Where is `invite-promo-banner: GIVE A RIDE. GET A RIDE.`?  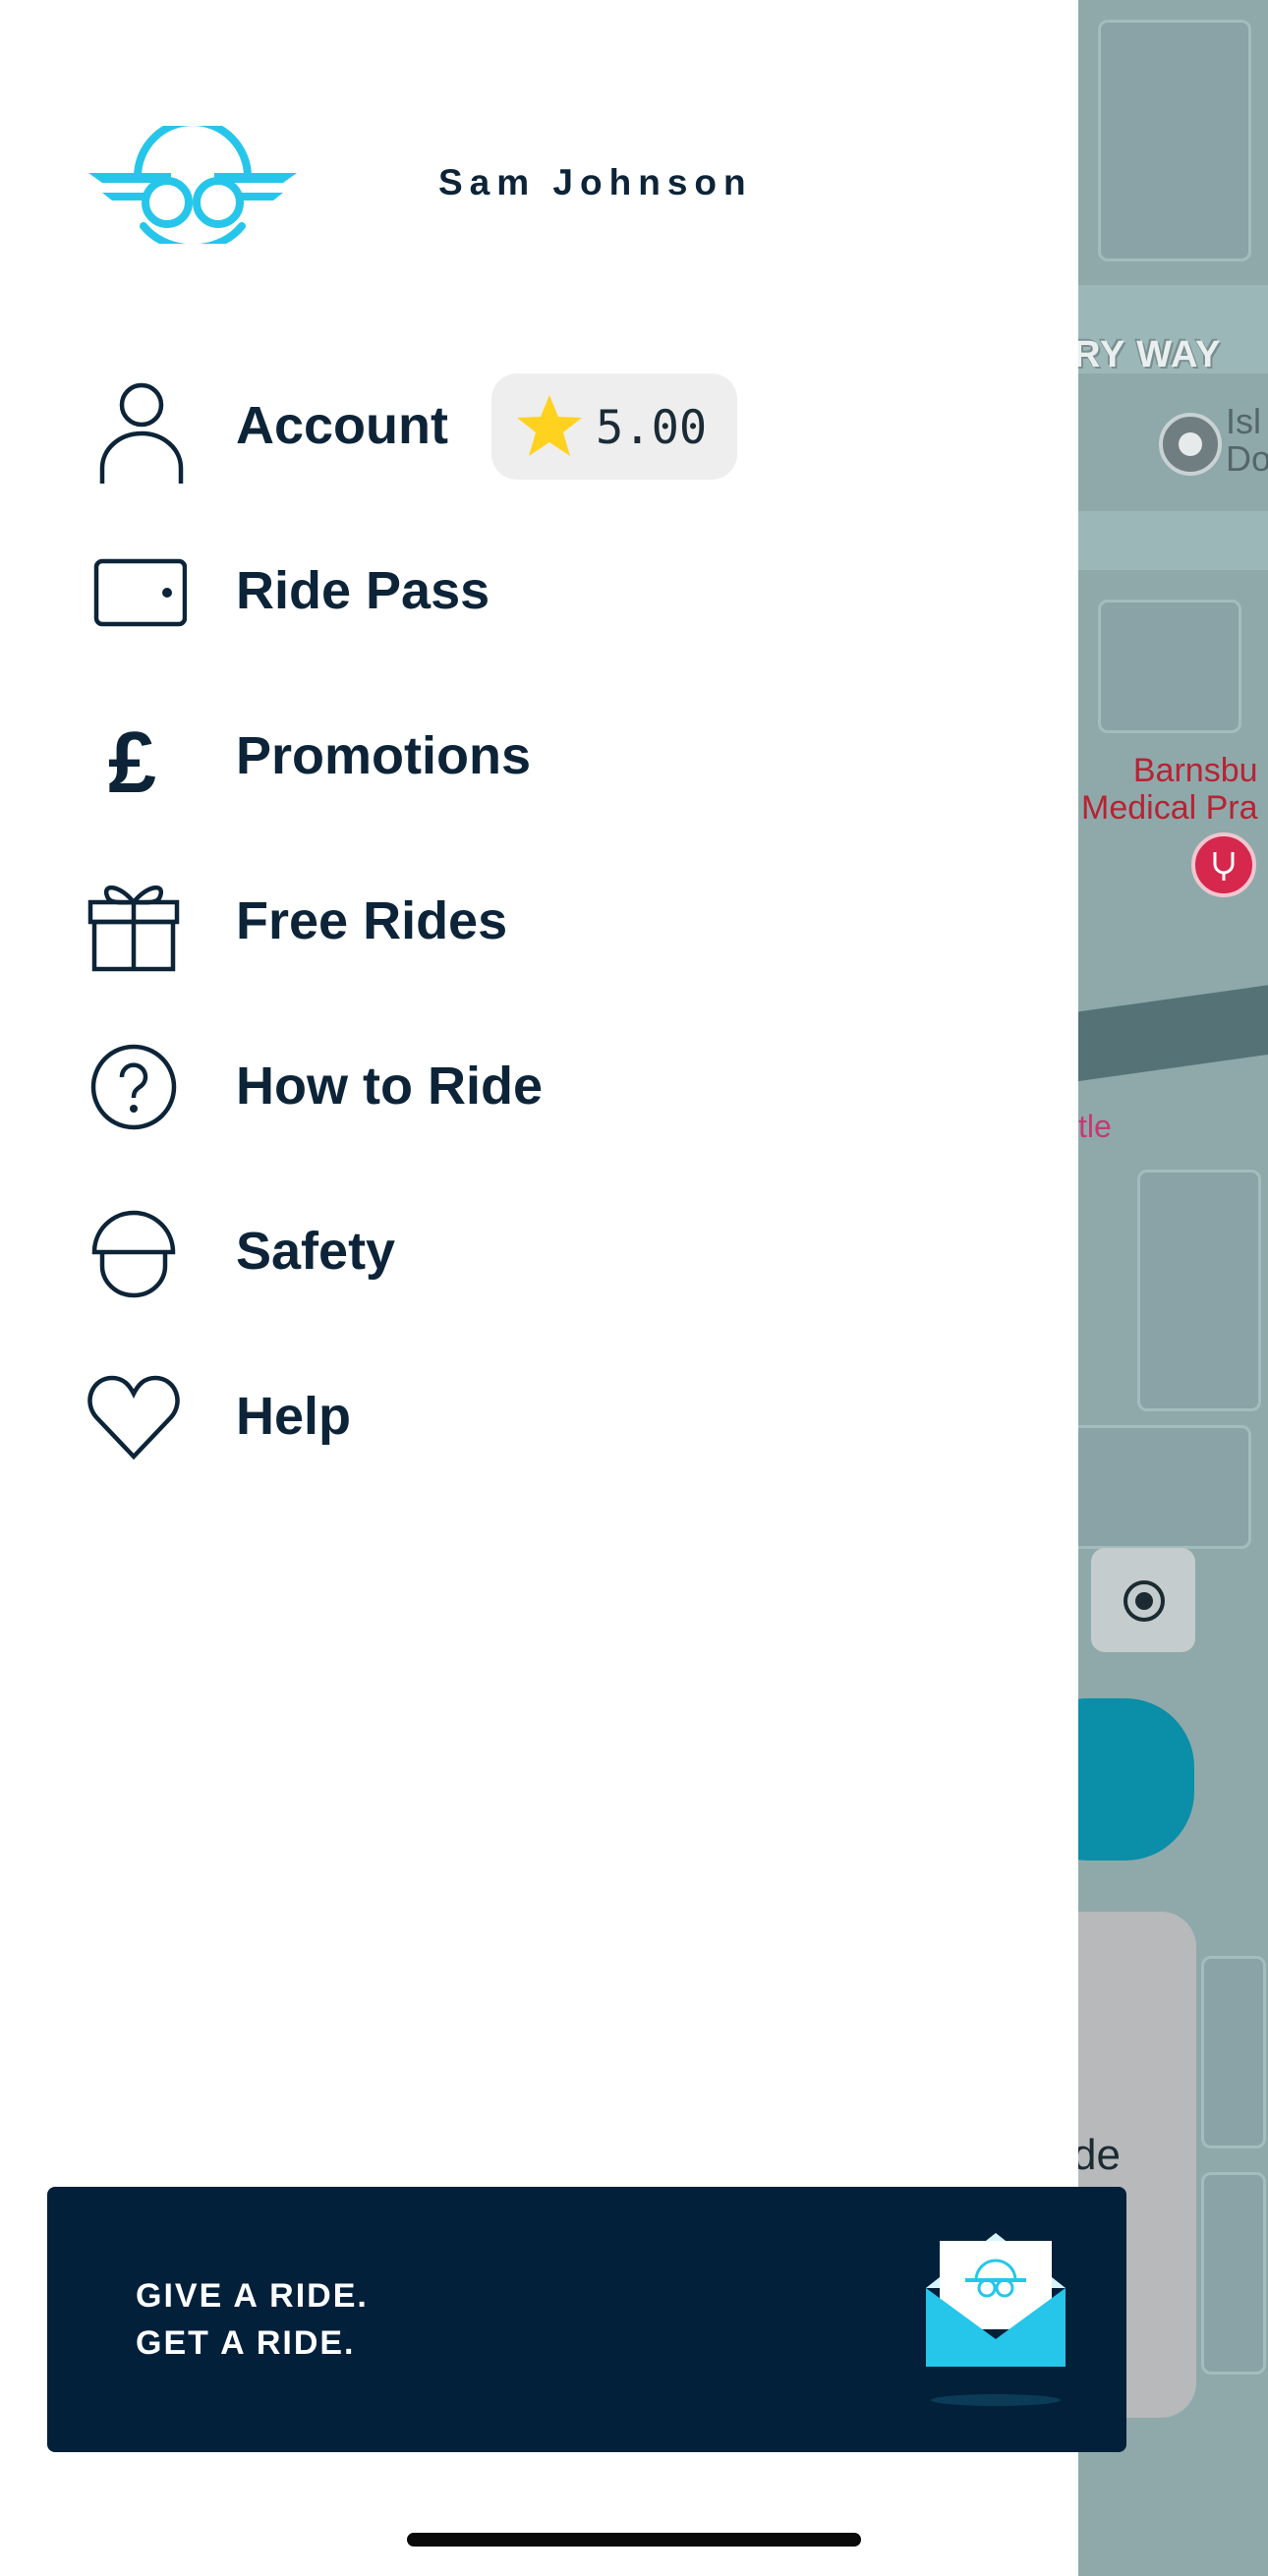
invite-promo-banner: GIVE A RIDE. GET A RIDE. is located at coordinates (586, 2319).